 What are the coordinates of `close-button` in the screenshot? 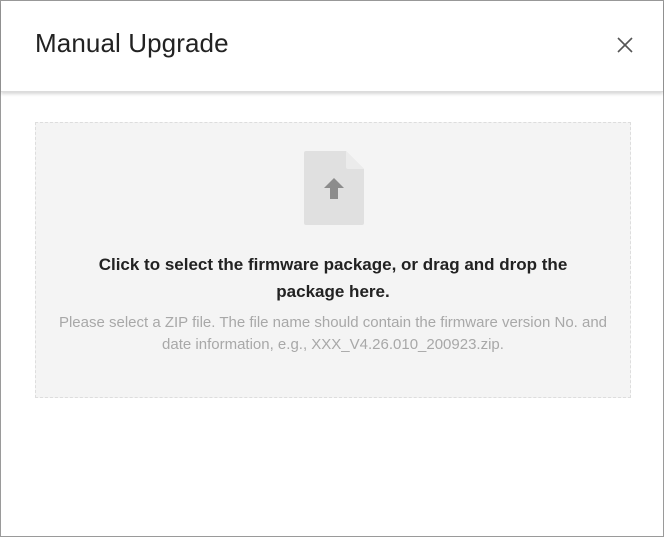 It's located at (625, 45).